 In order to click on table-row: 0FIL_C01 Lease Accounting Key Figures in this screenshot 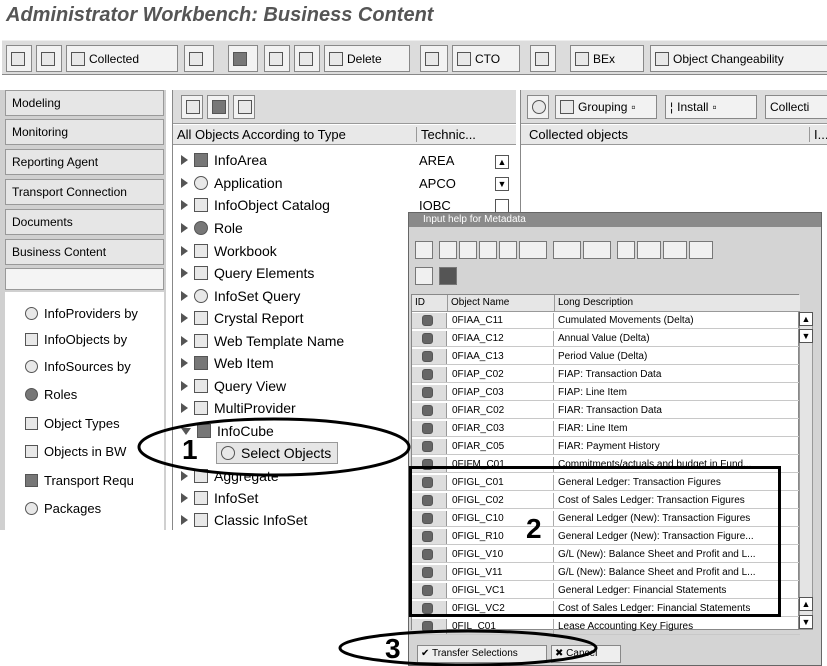, I will do `click(606, 627)`.